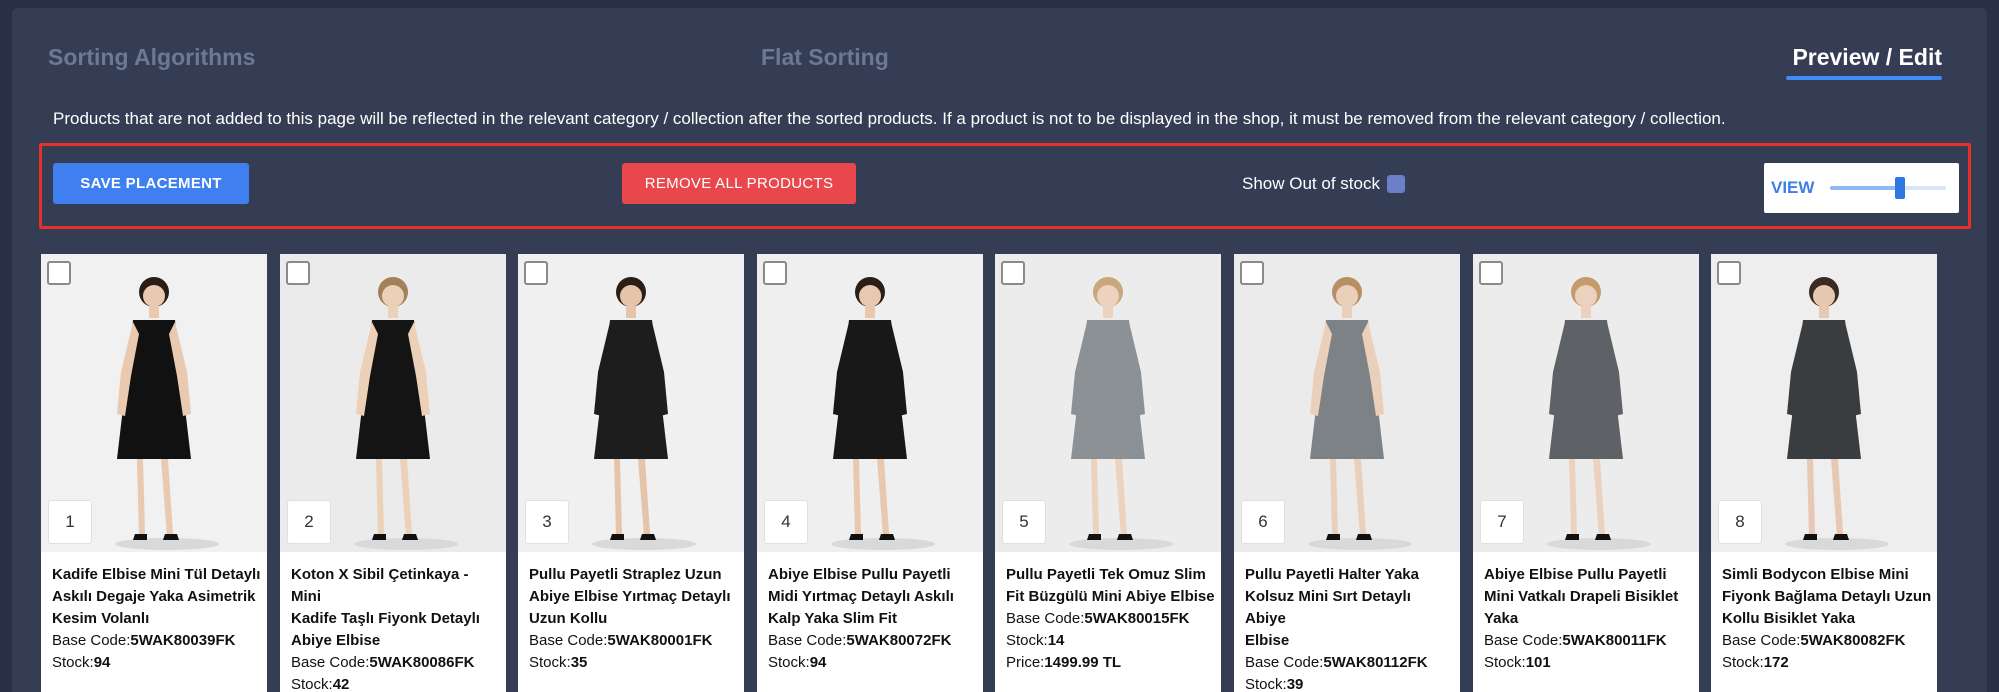  I want to click on product-rank: 2, so click(309, 522).